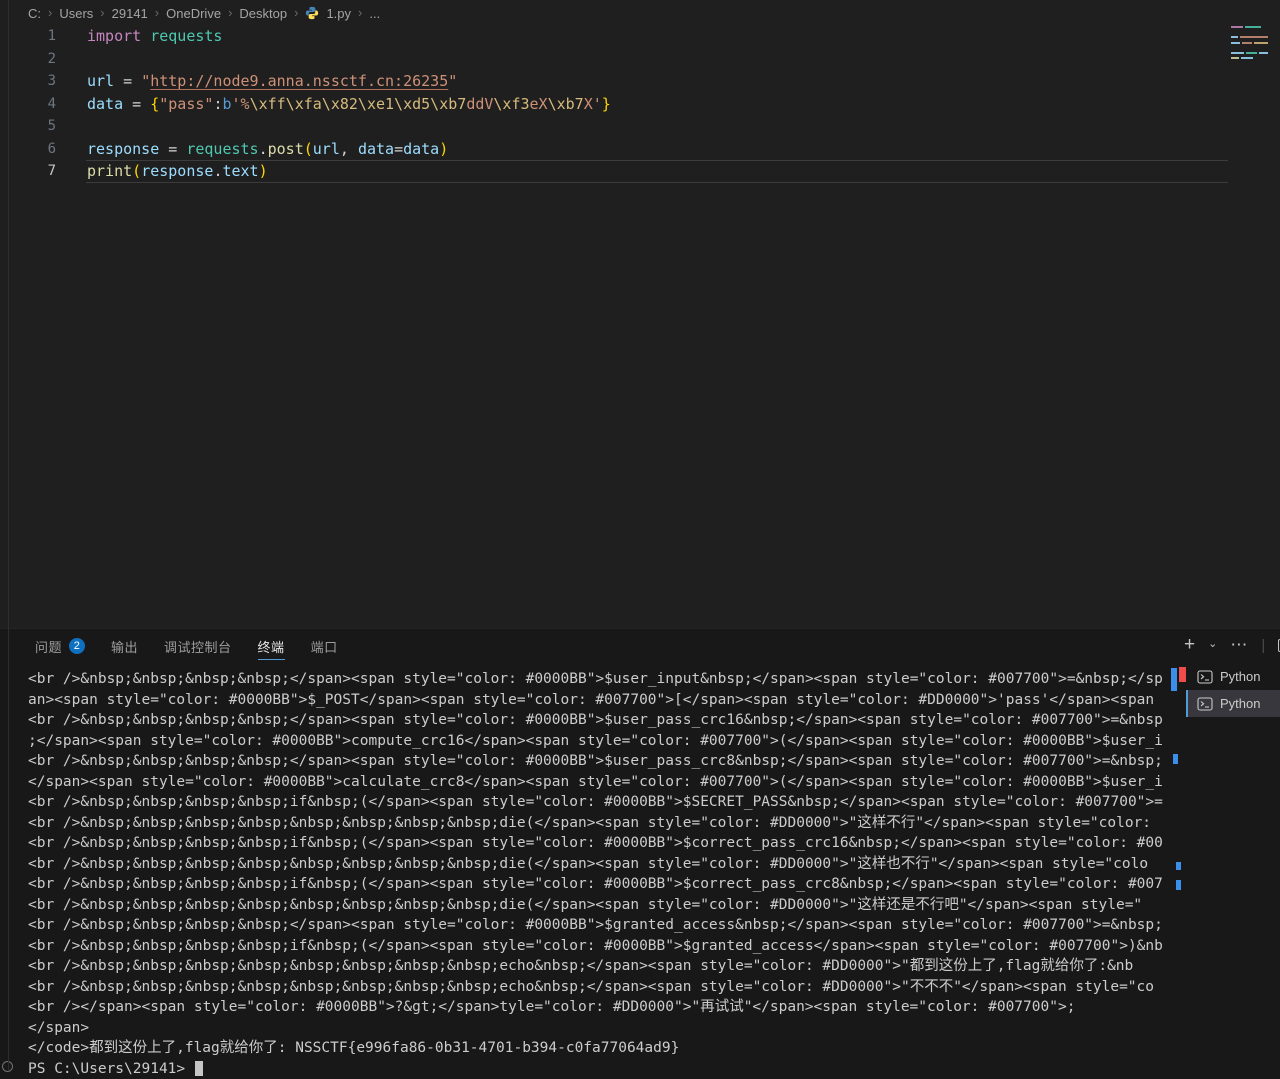 The height and width of the screenshot is (1079, 1280). I want to click on breadcrumb-item-users: Users, so click(76, 13).